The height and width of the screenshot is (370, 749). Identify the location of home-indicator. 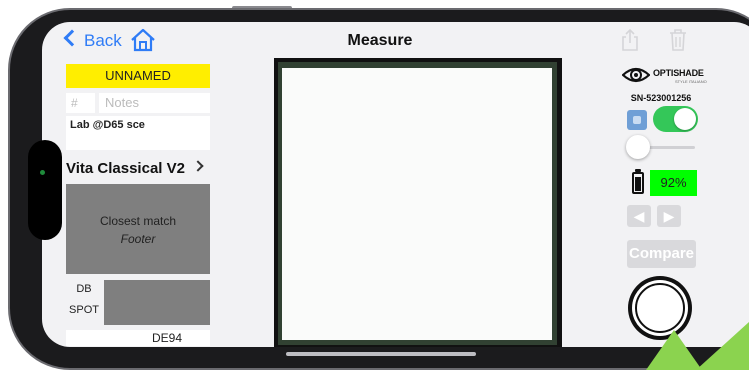
(381, 354).